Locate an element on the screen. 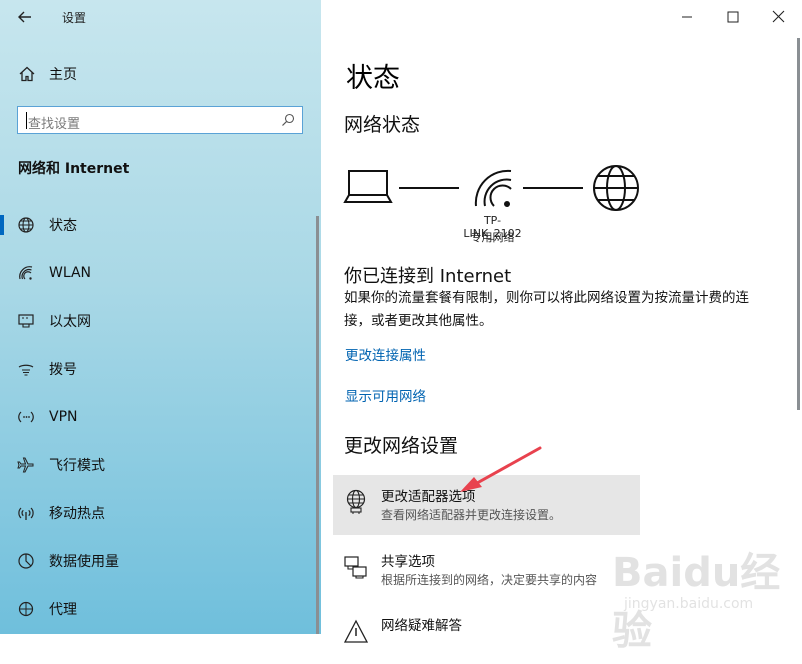 The image size is (802, 664). sidebar-item-label: 代理 is located at coordinates (63, 610).